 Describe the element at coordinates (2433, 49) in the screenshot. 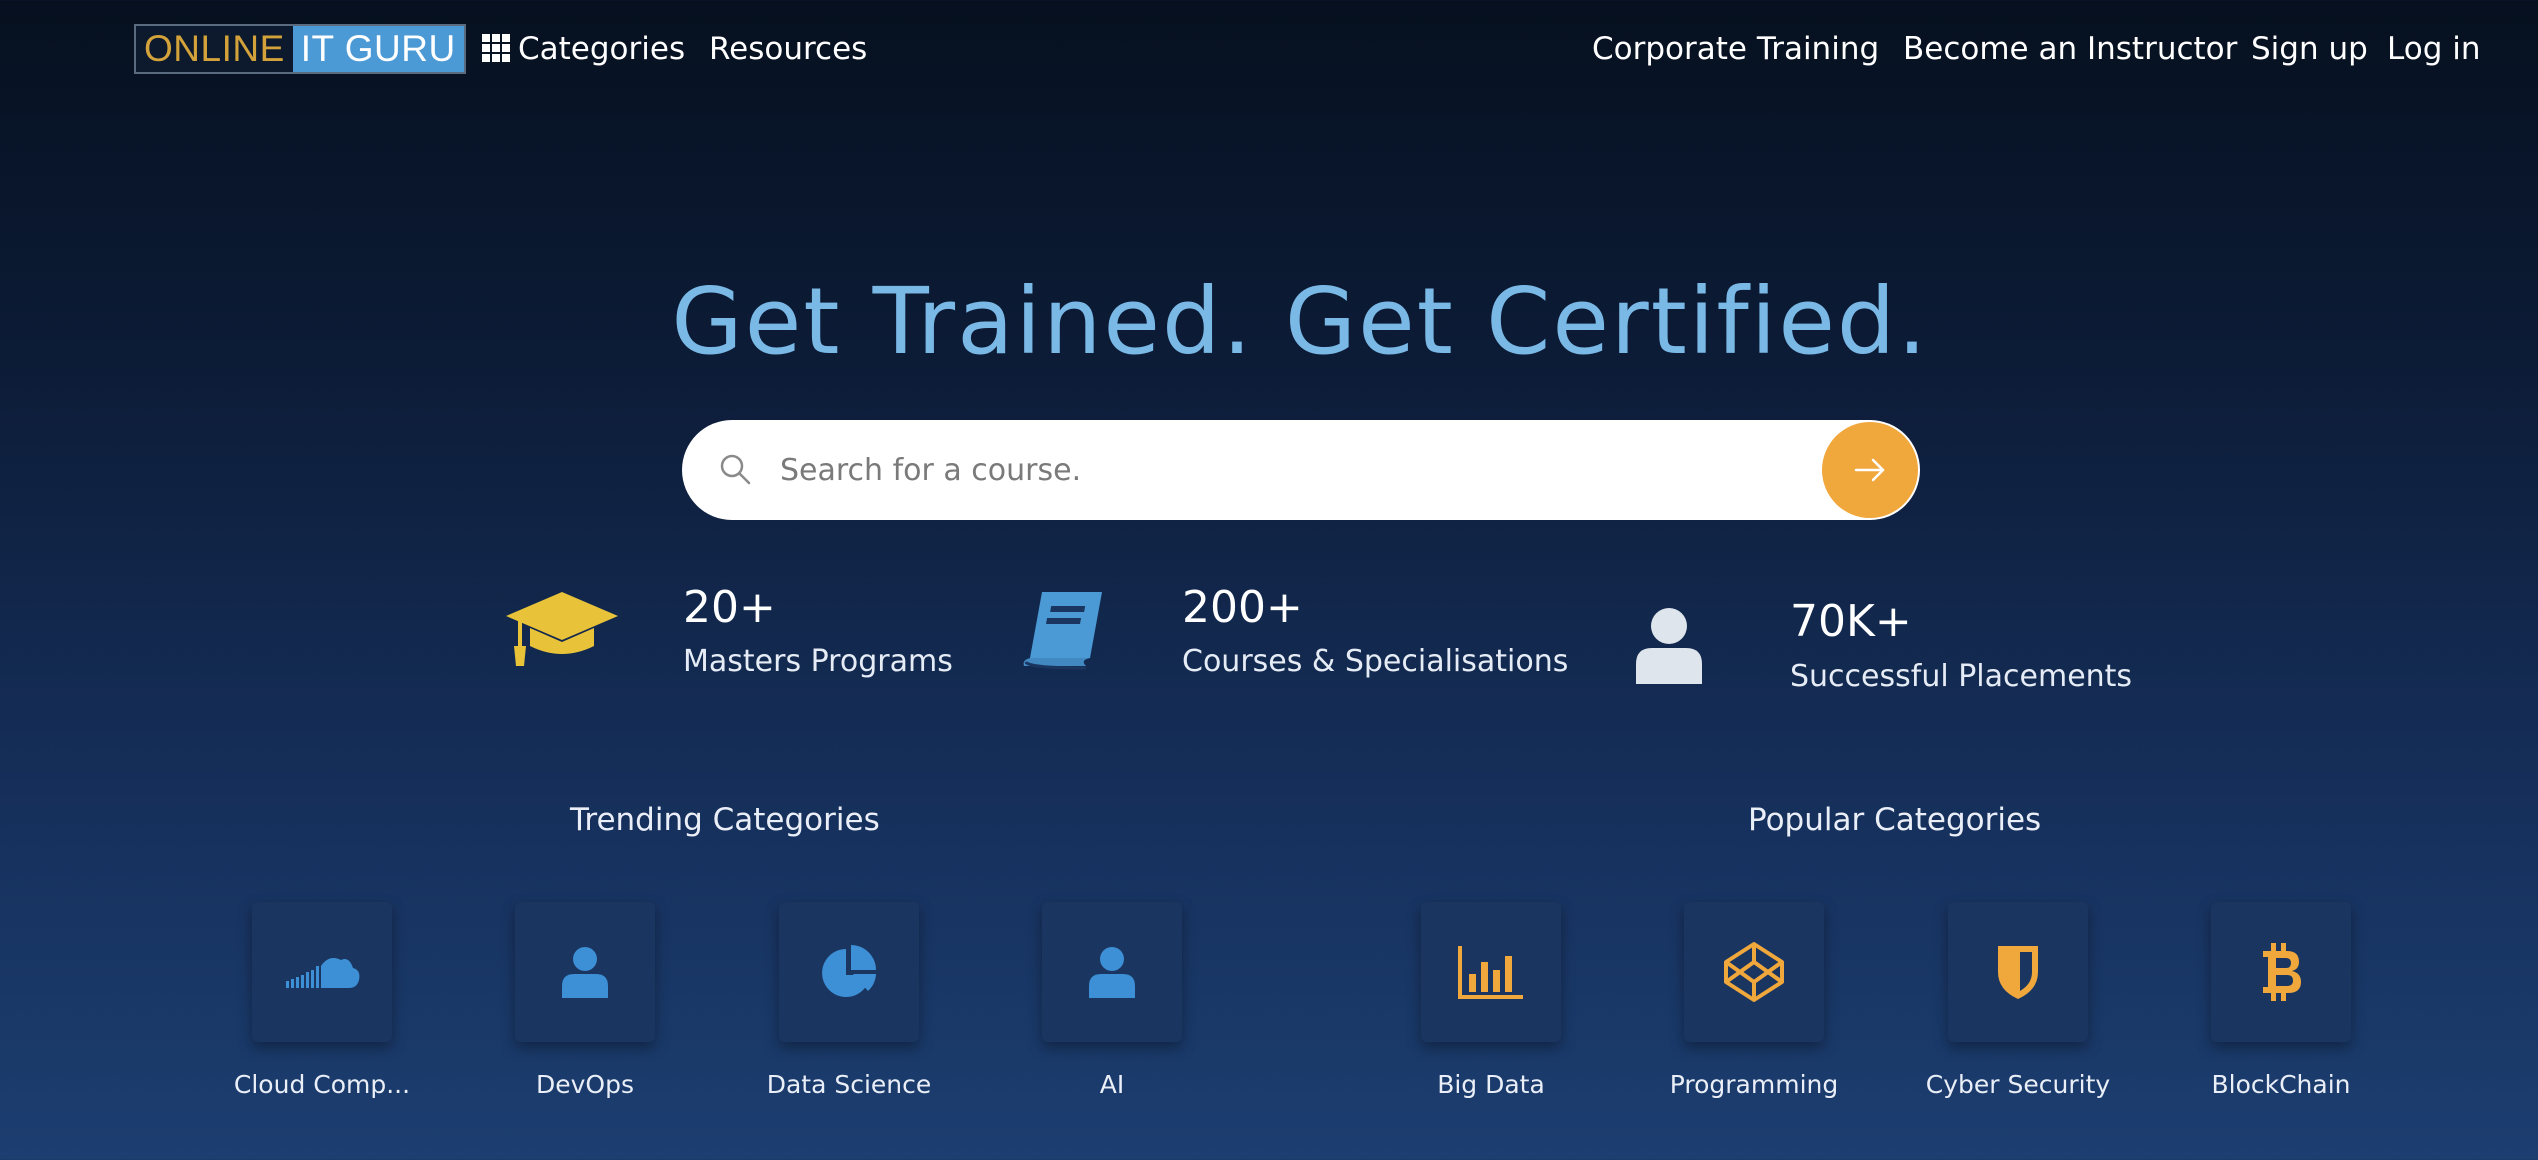

I see `nav-log-in: Log in` at that location.